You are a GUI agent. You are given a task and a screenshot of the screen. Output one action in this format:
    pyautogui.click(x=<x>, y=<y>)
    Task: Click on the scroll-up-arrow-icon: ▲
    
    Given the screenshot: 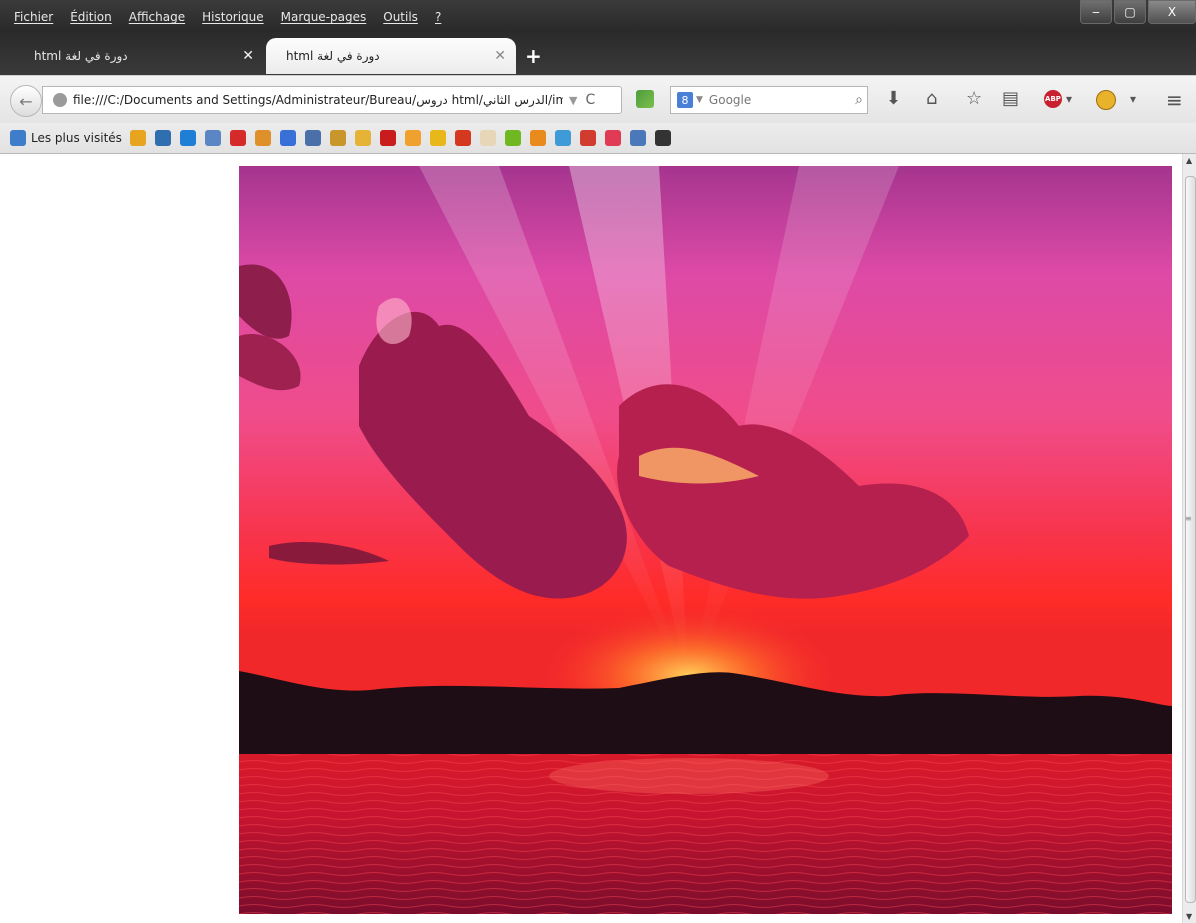 What is the action you would take?
    pyautogui.click(x=1189, y=160)
    